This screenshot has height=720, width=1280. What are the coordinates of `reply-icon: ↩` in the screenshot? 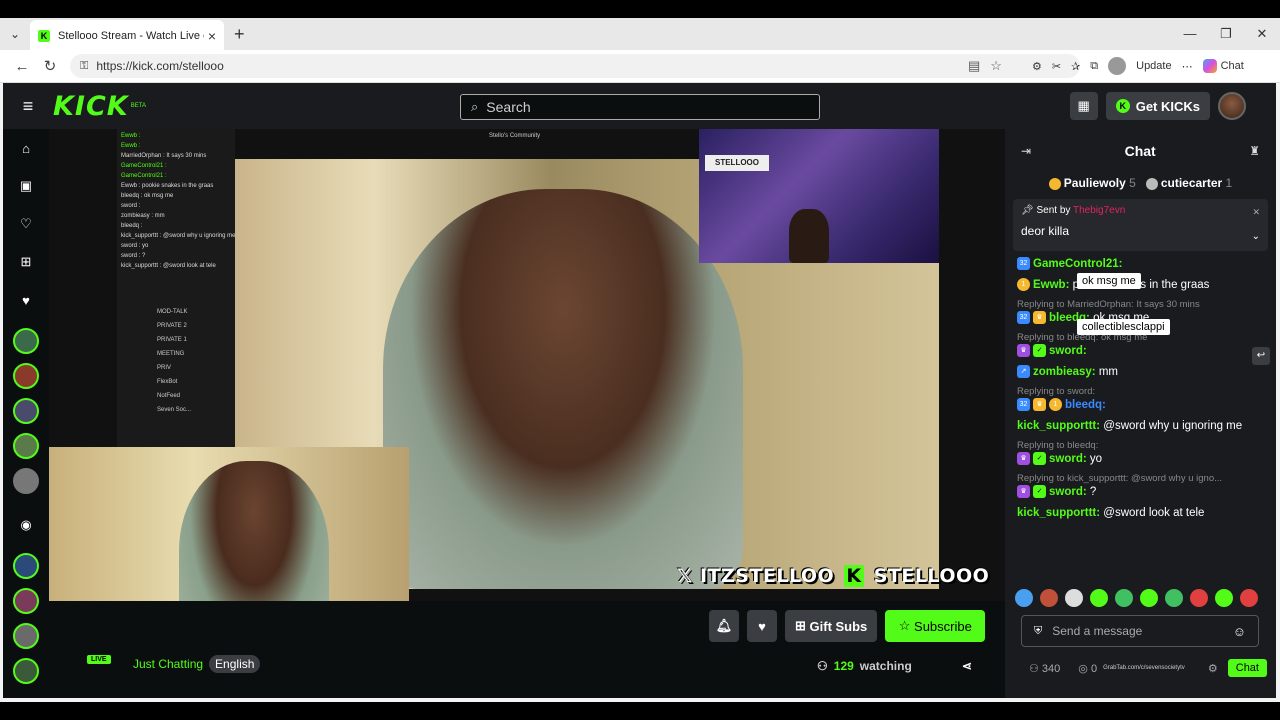 It's located at (1261, 356).